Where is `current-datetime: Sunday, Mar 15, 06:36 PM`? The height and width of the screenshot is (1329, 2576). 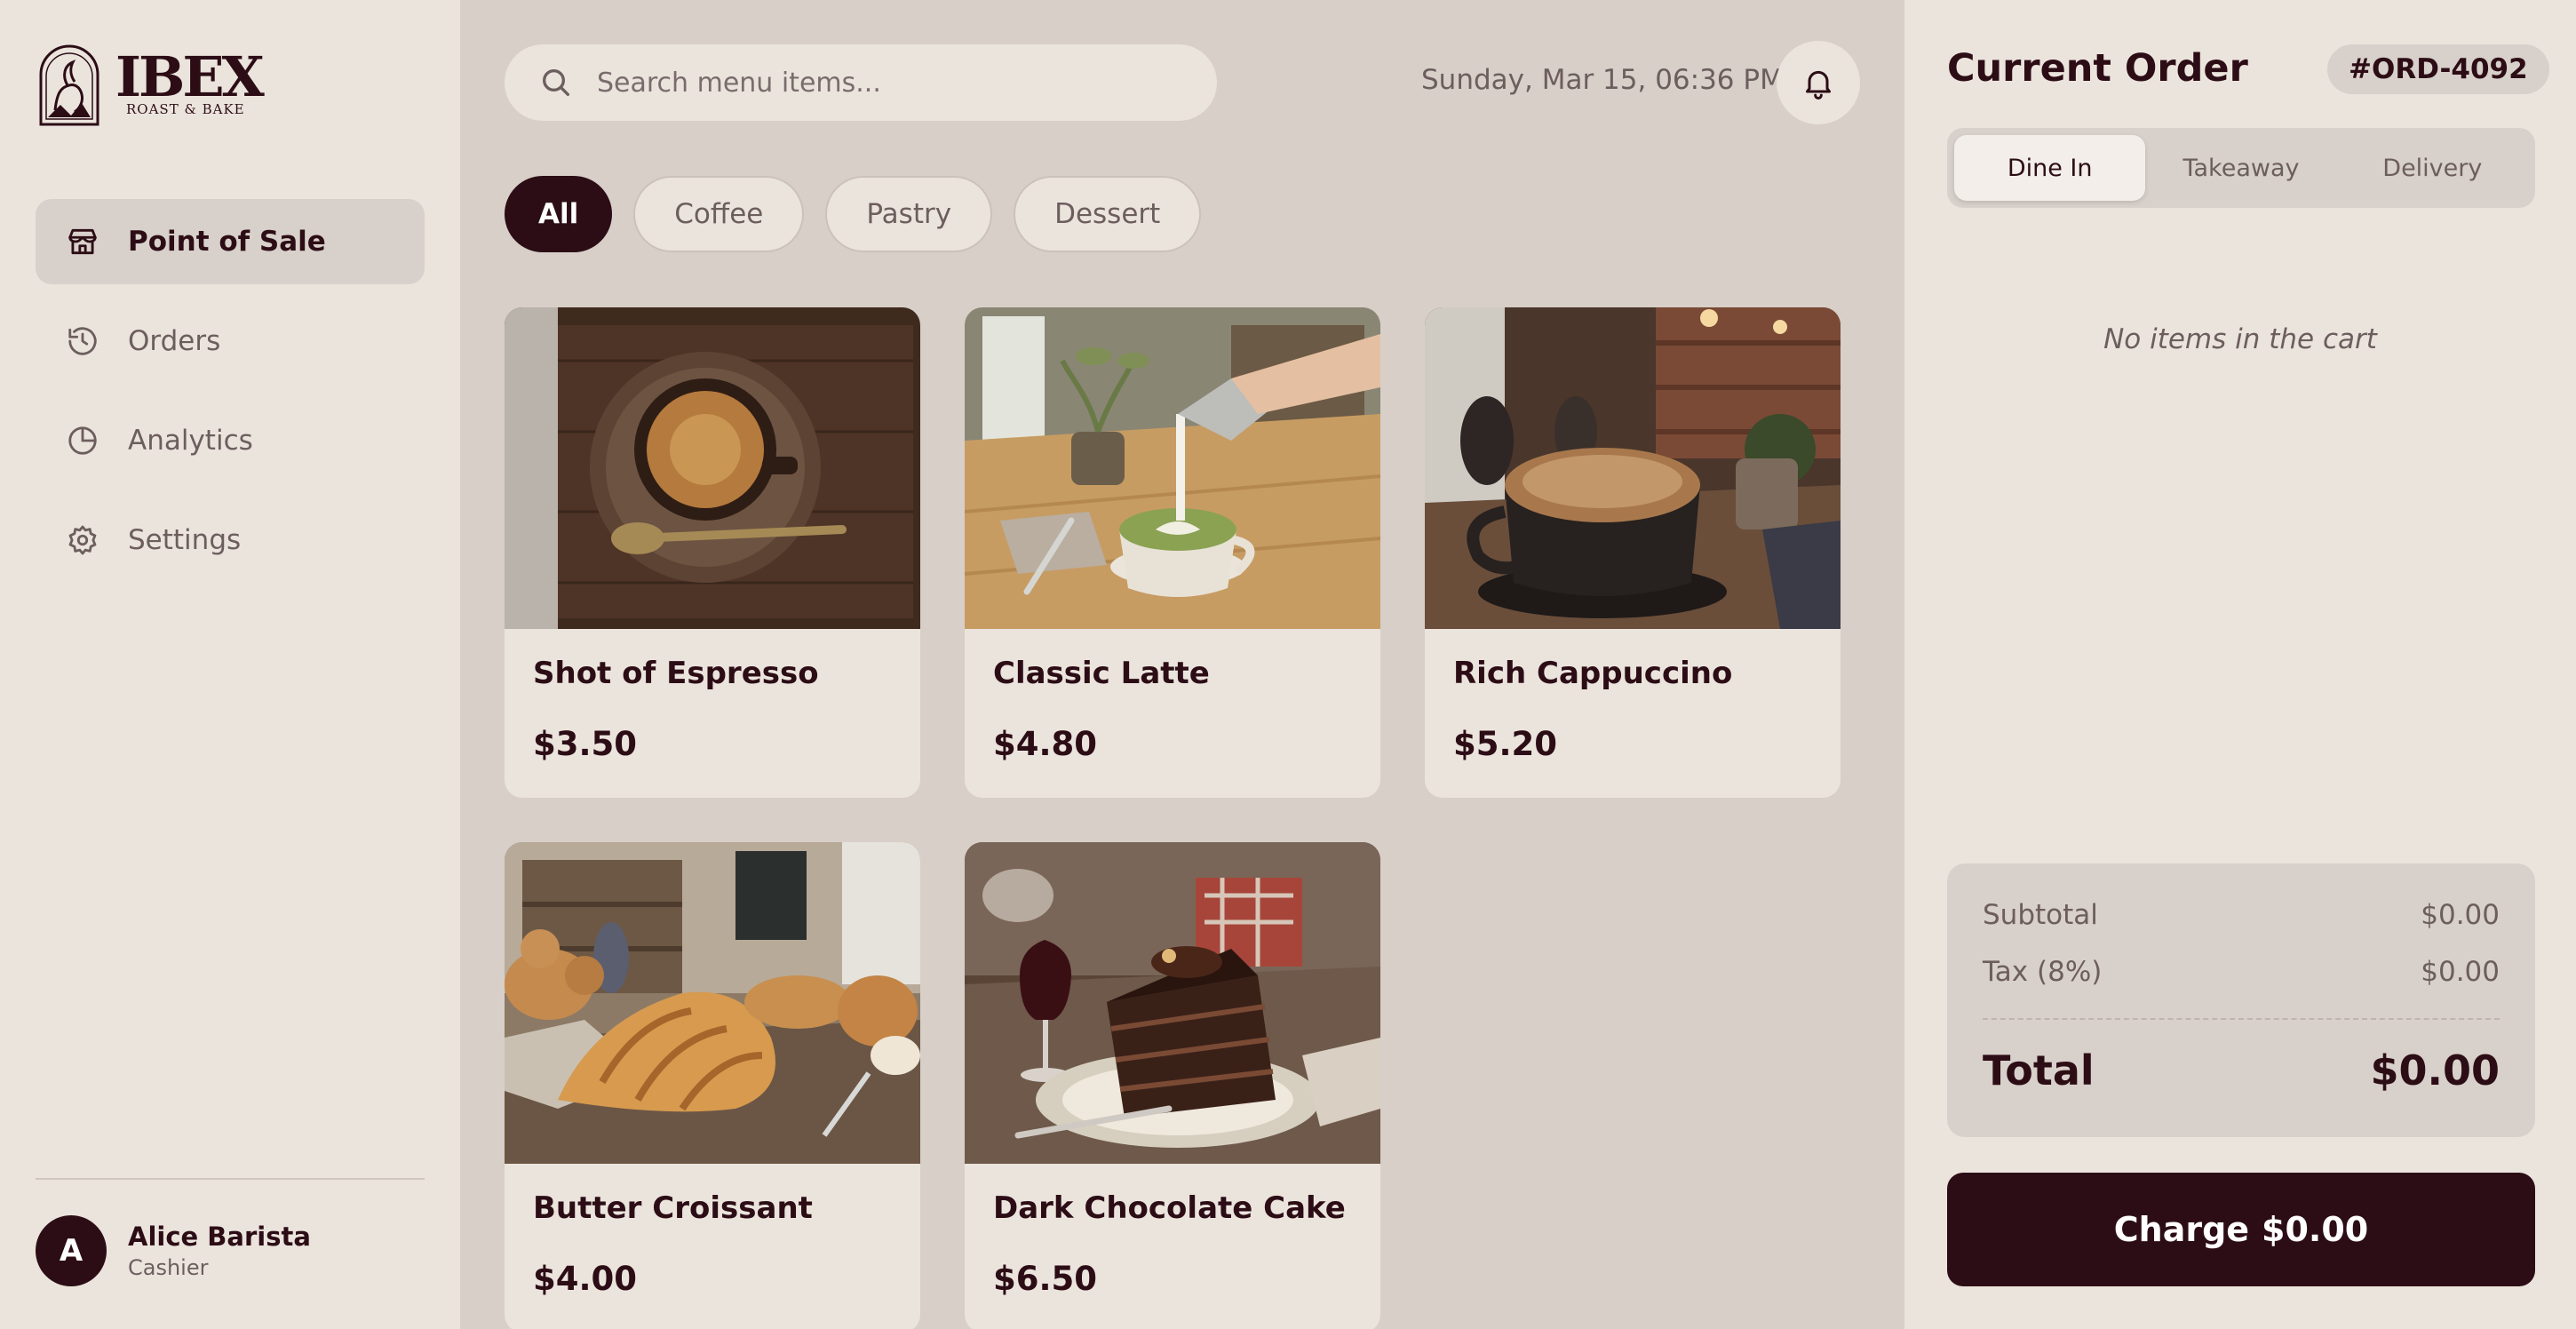 current-datetime: Sunday, Mar 15, 06:36 PM is located at coordinates (1602, 80).